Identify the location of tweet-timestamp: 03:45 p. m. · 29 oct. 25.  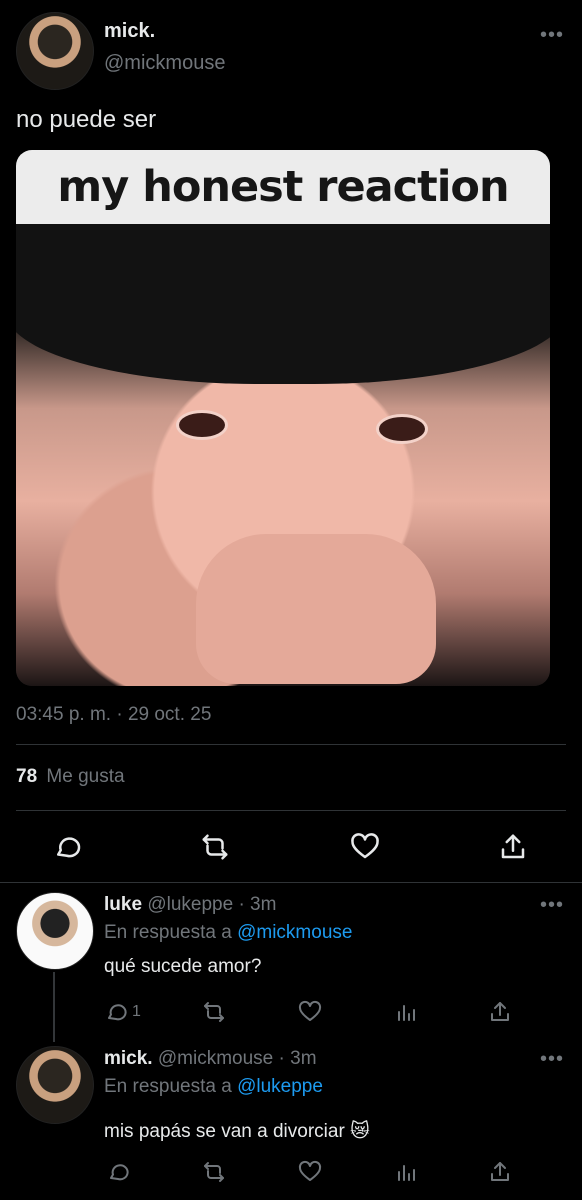
(113, 715).